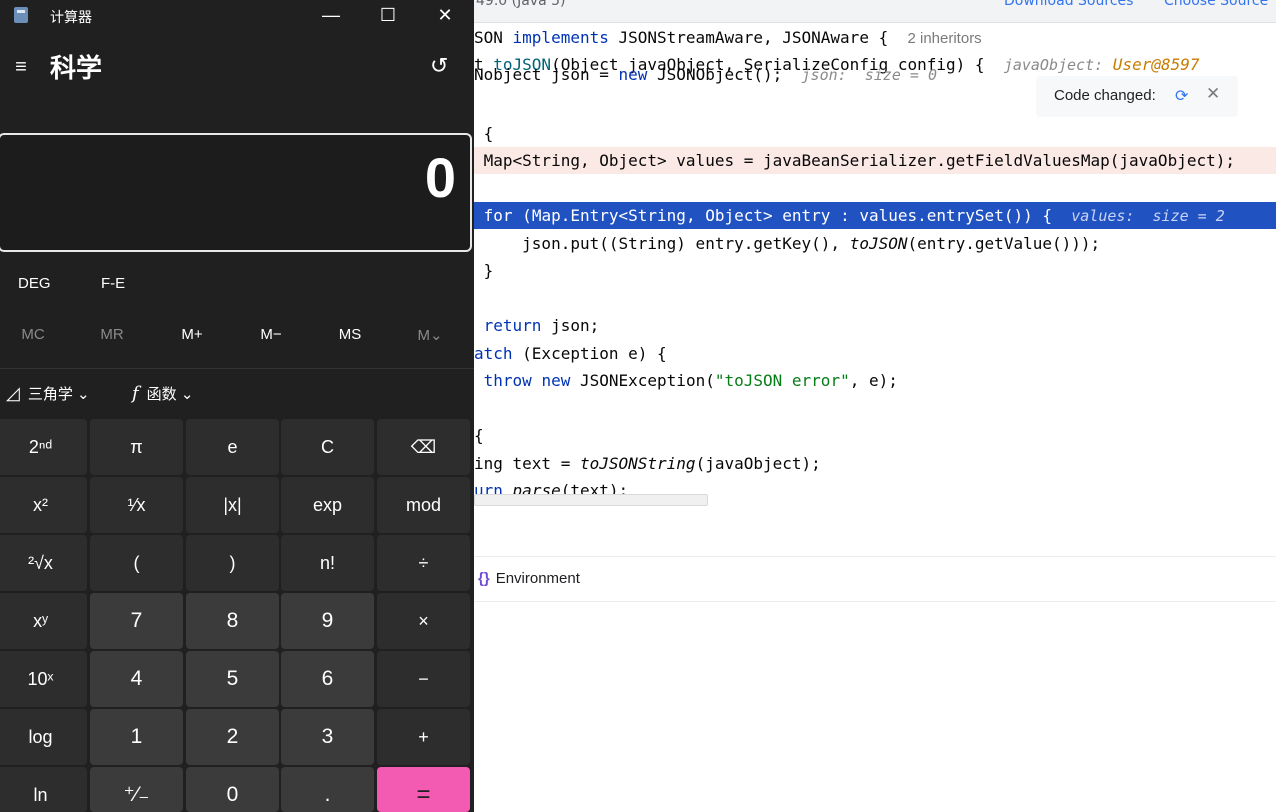 The image size is (1276, 812). What do you see at coordinates (271, 334) in the screenshot?
I see `memory-subtract-button: M−` at bounding box center [271, 334].